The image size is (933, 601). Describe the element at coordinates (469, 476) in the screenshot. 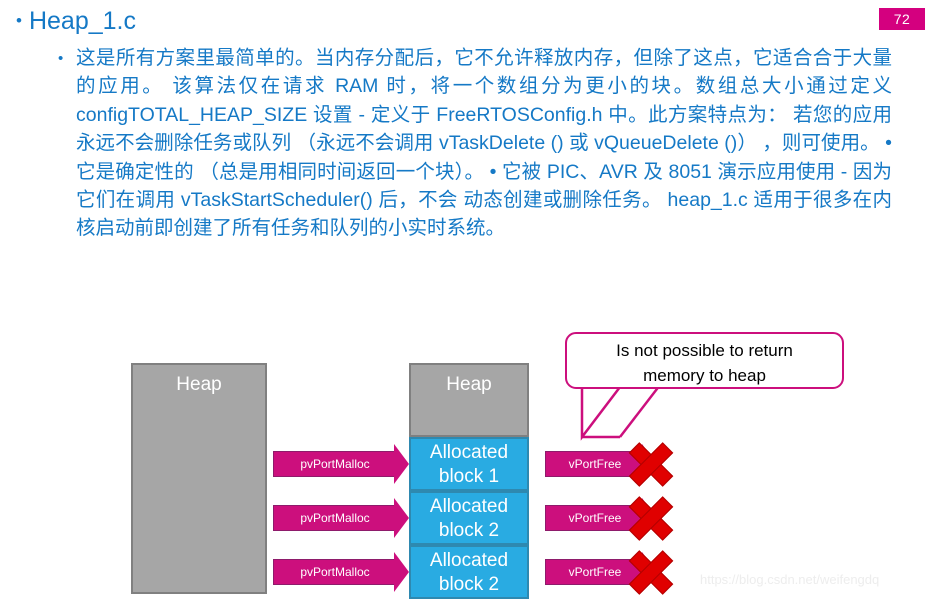

I see `allocated-block-line2: block 1` at that location.